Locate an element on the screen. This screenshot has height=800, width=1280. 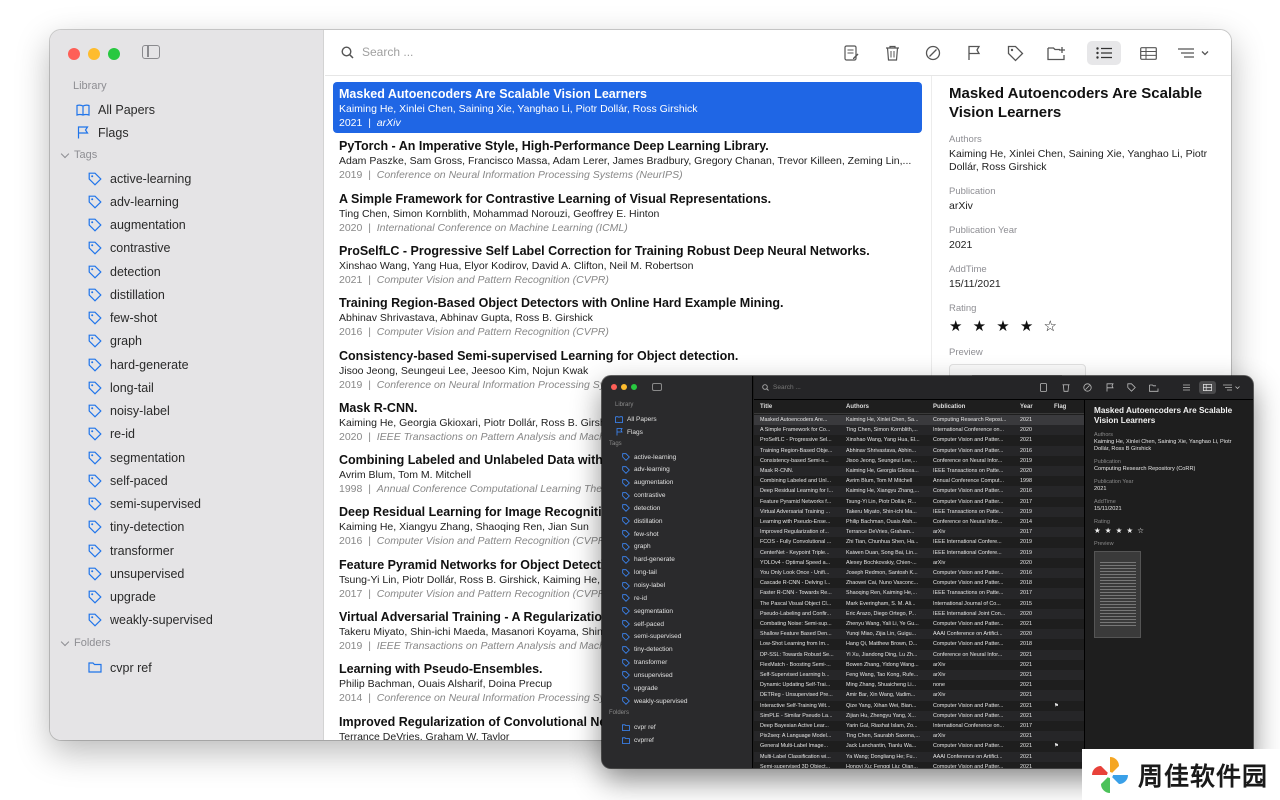
sidebar-tag-augmentation: augmentation is located at coordinates (187, 225).